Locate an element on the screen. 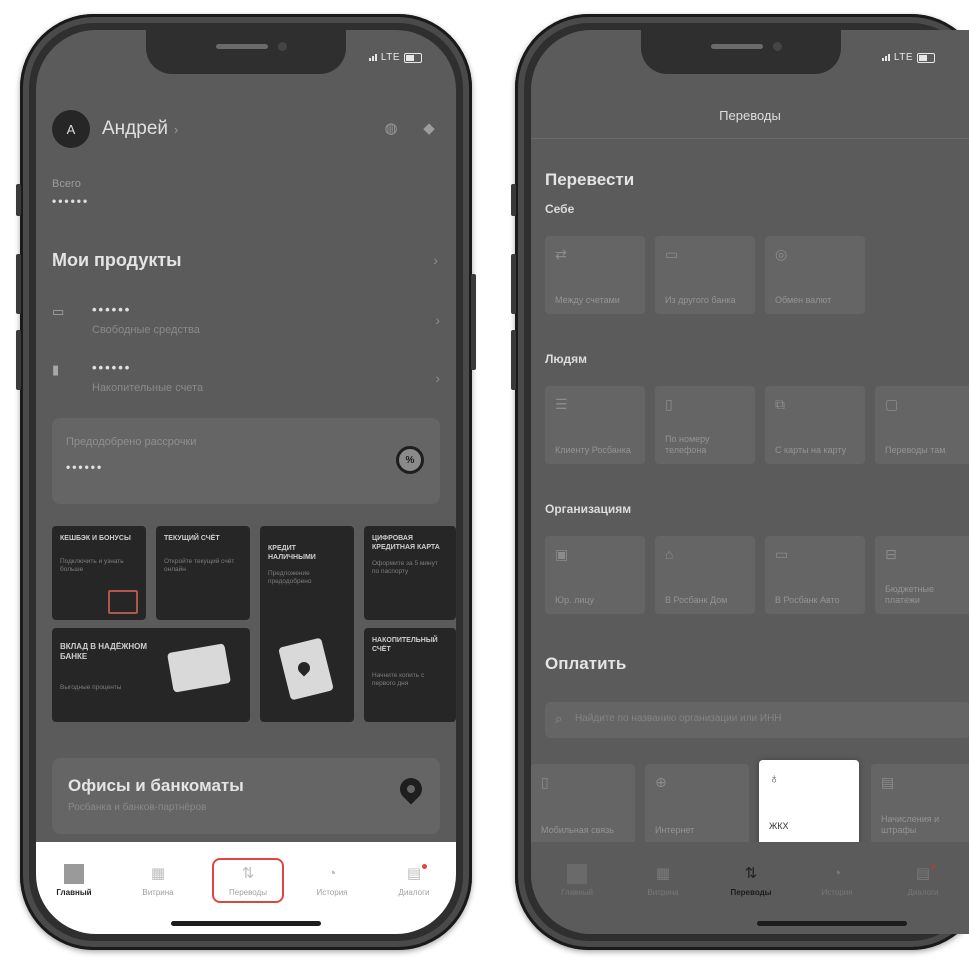  people-section-title: Людям is located at coordinates (566, 359).